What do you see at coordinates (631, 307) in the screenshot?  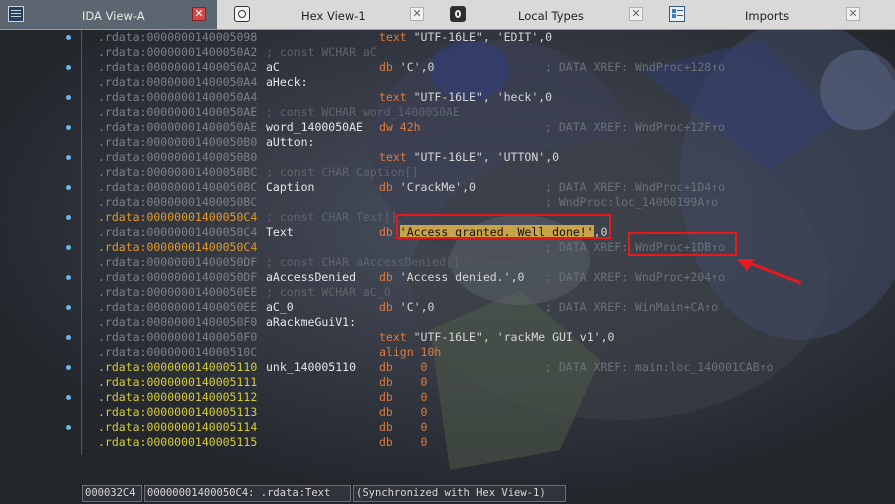 I see `row-xref: ; DATA XREF: WinMain+CA↑o` at bounding box center [631, 307].